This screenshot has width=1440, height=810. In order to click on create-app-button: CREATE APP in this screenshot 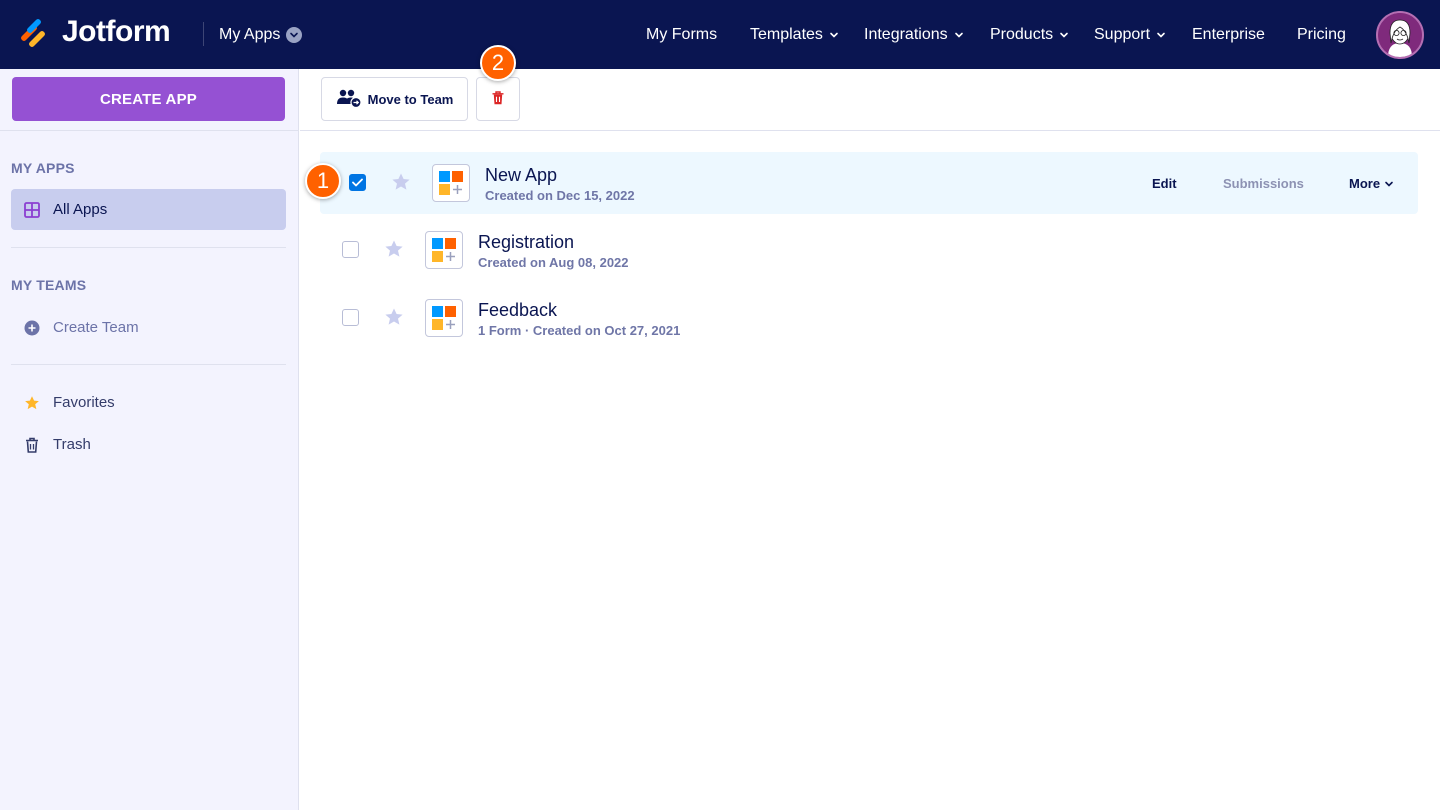, I will do `click(148, 99)`.